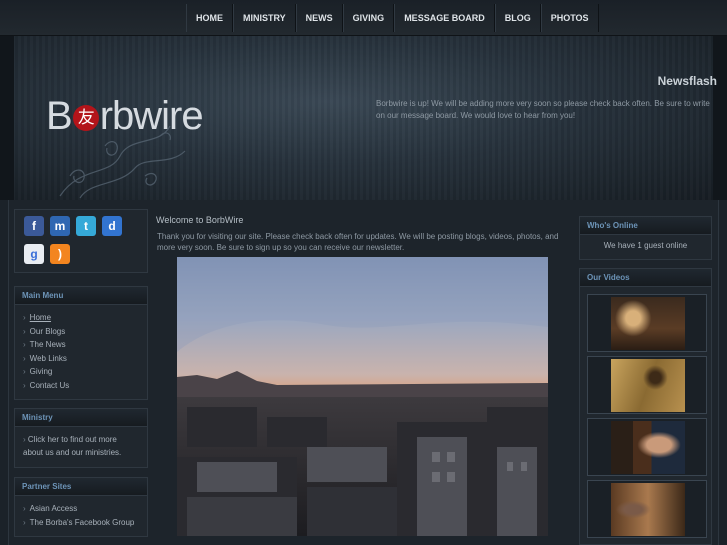 The height and width of the screenshot is (545, 727). Describe the element at coordinates (60, 254) in the screenshot. I see `rss-icon: )` at that location.